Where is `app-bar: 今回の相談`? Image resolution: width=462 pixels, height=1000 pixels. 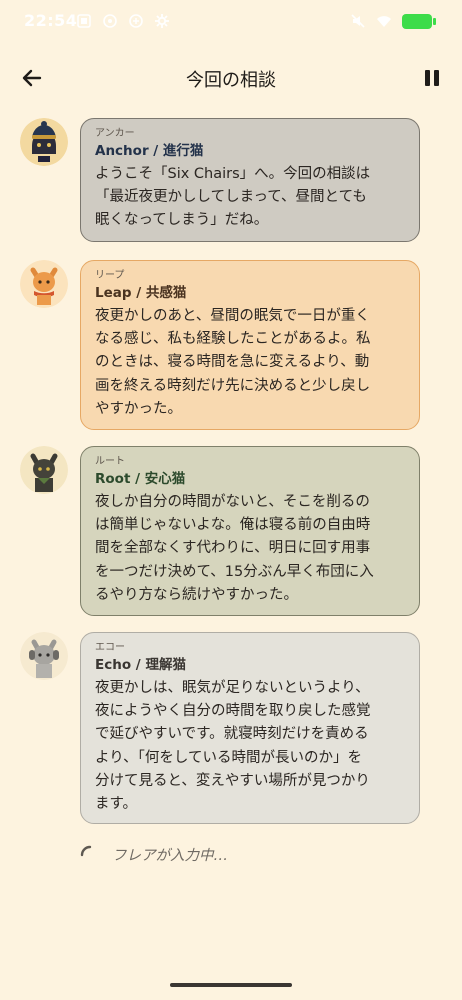 app-bar: 今回の相談 is located at coordinates (231, 78).